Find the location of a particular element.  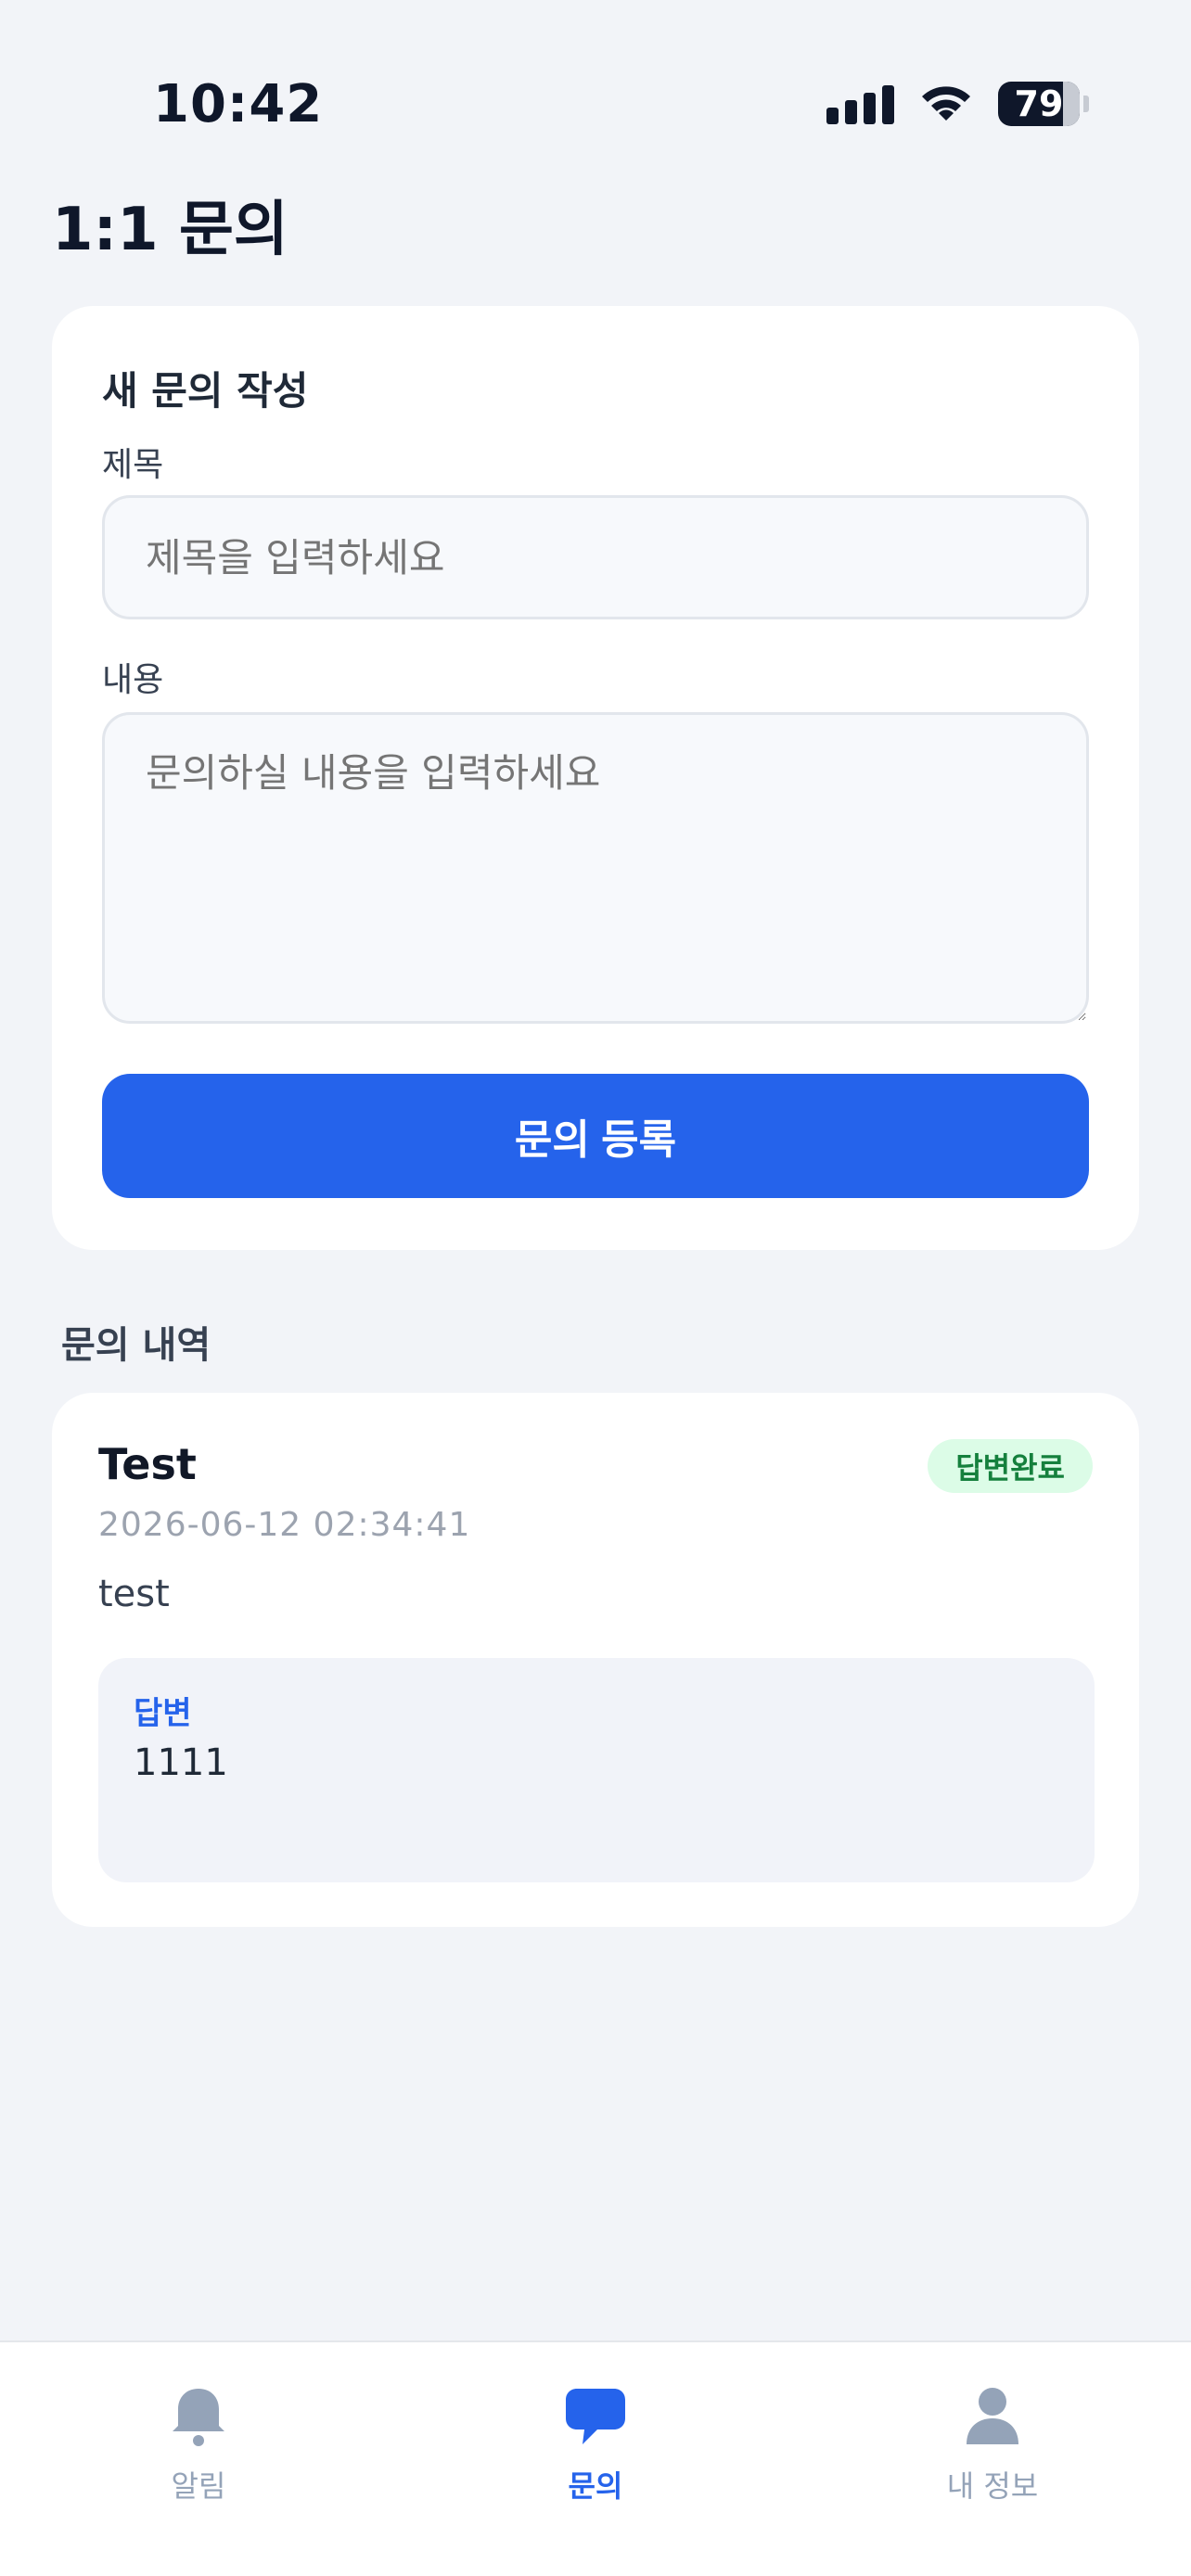

nav-item-profile: 내 정보 is located at coordinates (992, 2442).